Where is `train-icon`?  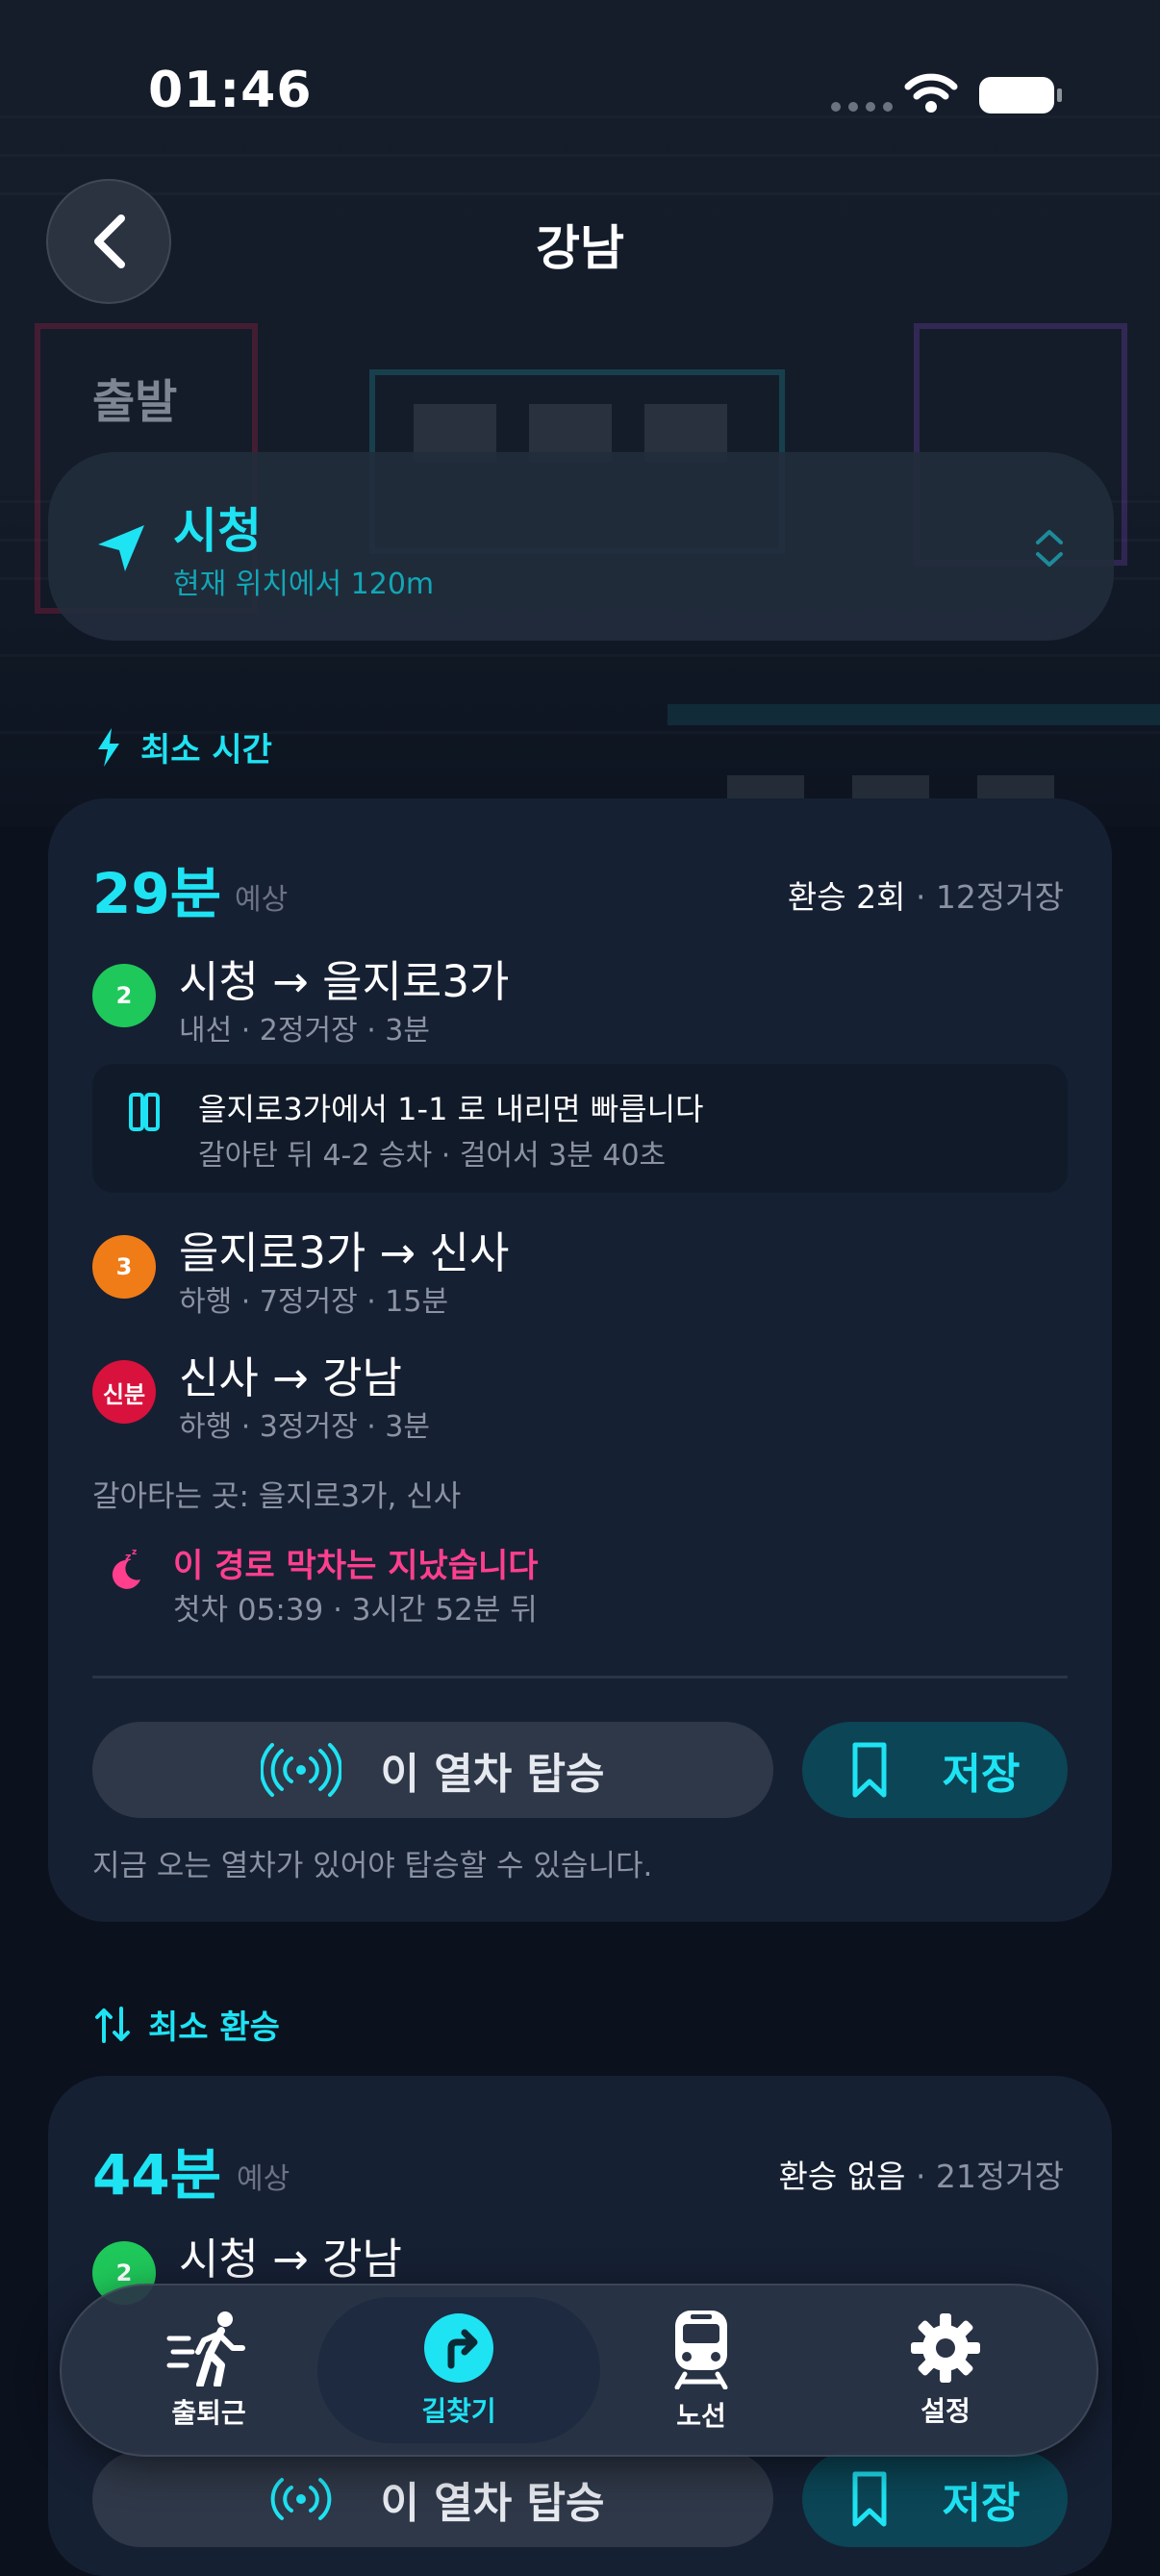 train-icon is located at coordinates (701, 2350).